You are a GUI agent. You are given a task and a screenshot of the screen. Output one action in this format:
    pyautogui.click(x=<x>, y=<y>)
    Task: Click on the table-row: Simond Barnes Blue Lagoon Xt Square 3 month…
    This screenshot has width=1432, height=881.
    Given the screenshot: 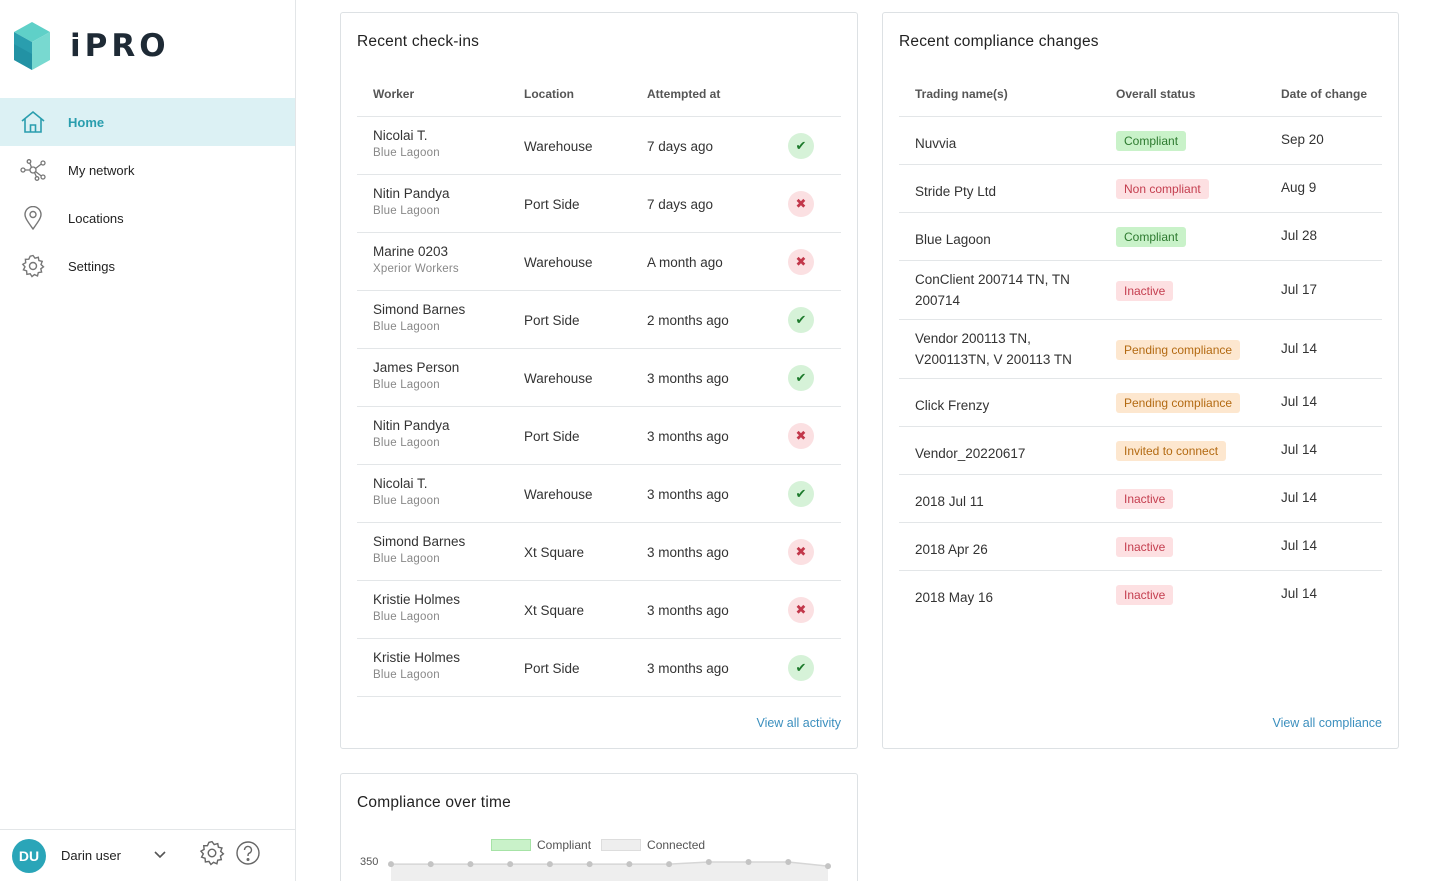 What is the action you would take?
    pyautogui.click(x=599, y=552)
    